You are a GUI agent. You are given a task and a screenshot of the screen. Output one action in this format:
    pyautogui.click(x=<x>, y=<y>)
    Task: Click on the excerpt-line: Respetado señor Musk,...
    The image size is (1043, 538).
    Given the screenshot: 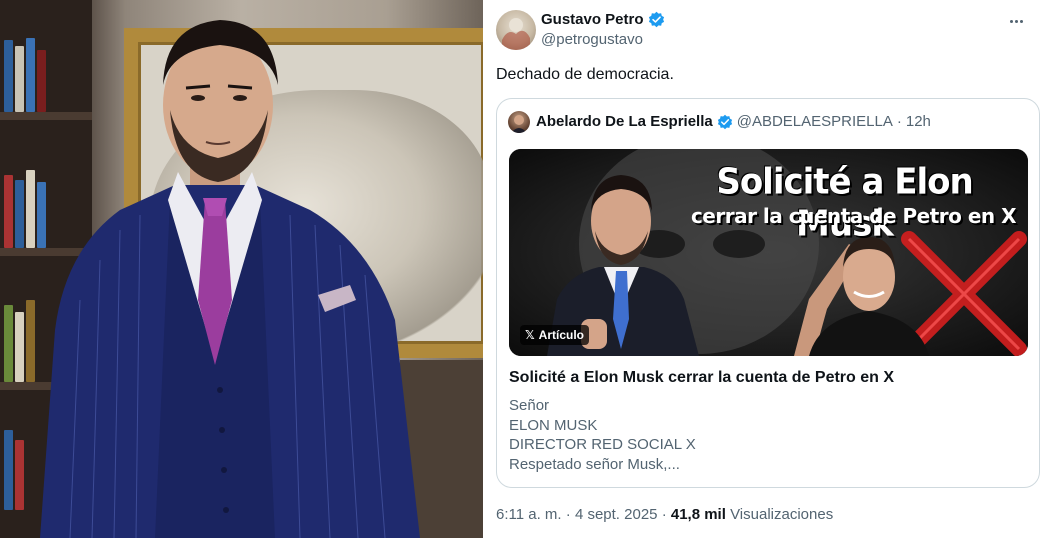 What is the action you would take?
    pyautogui.click(x=594, y=464)
    